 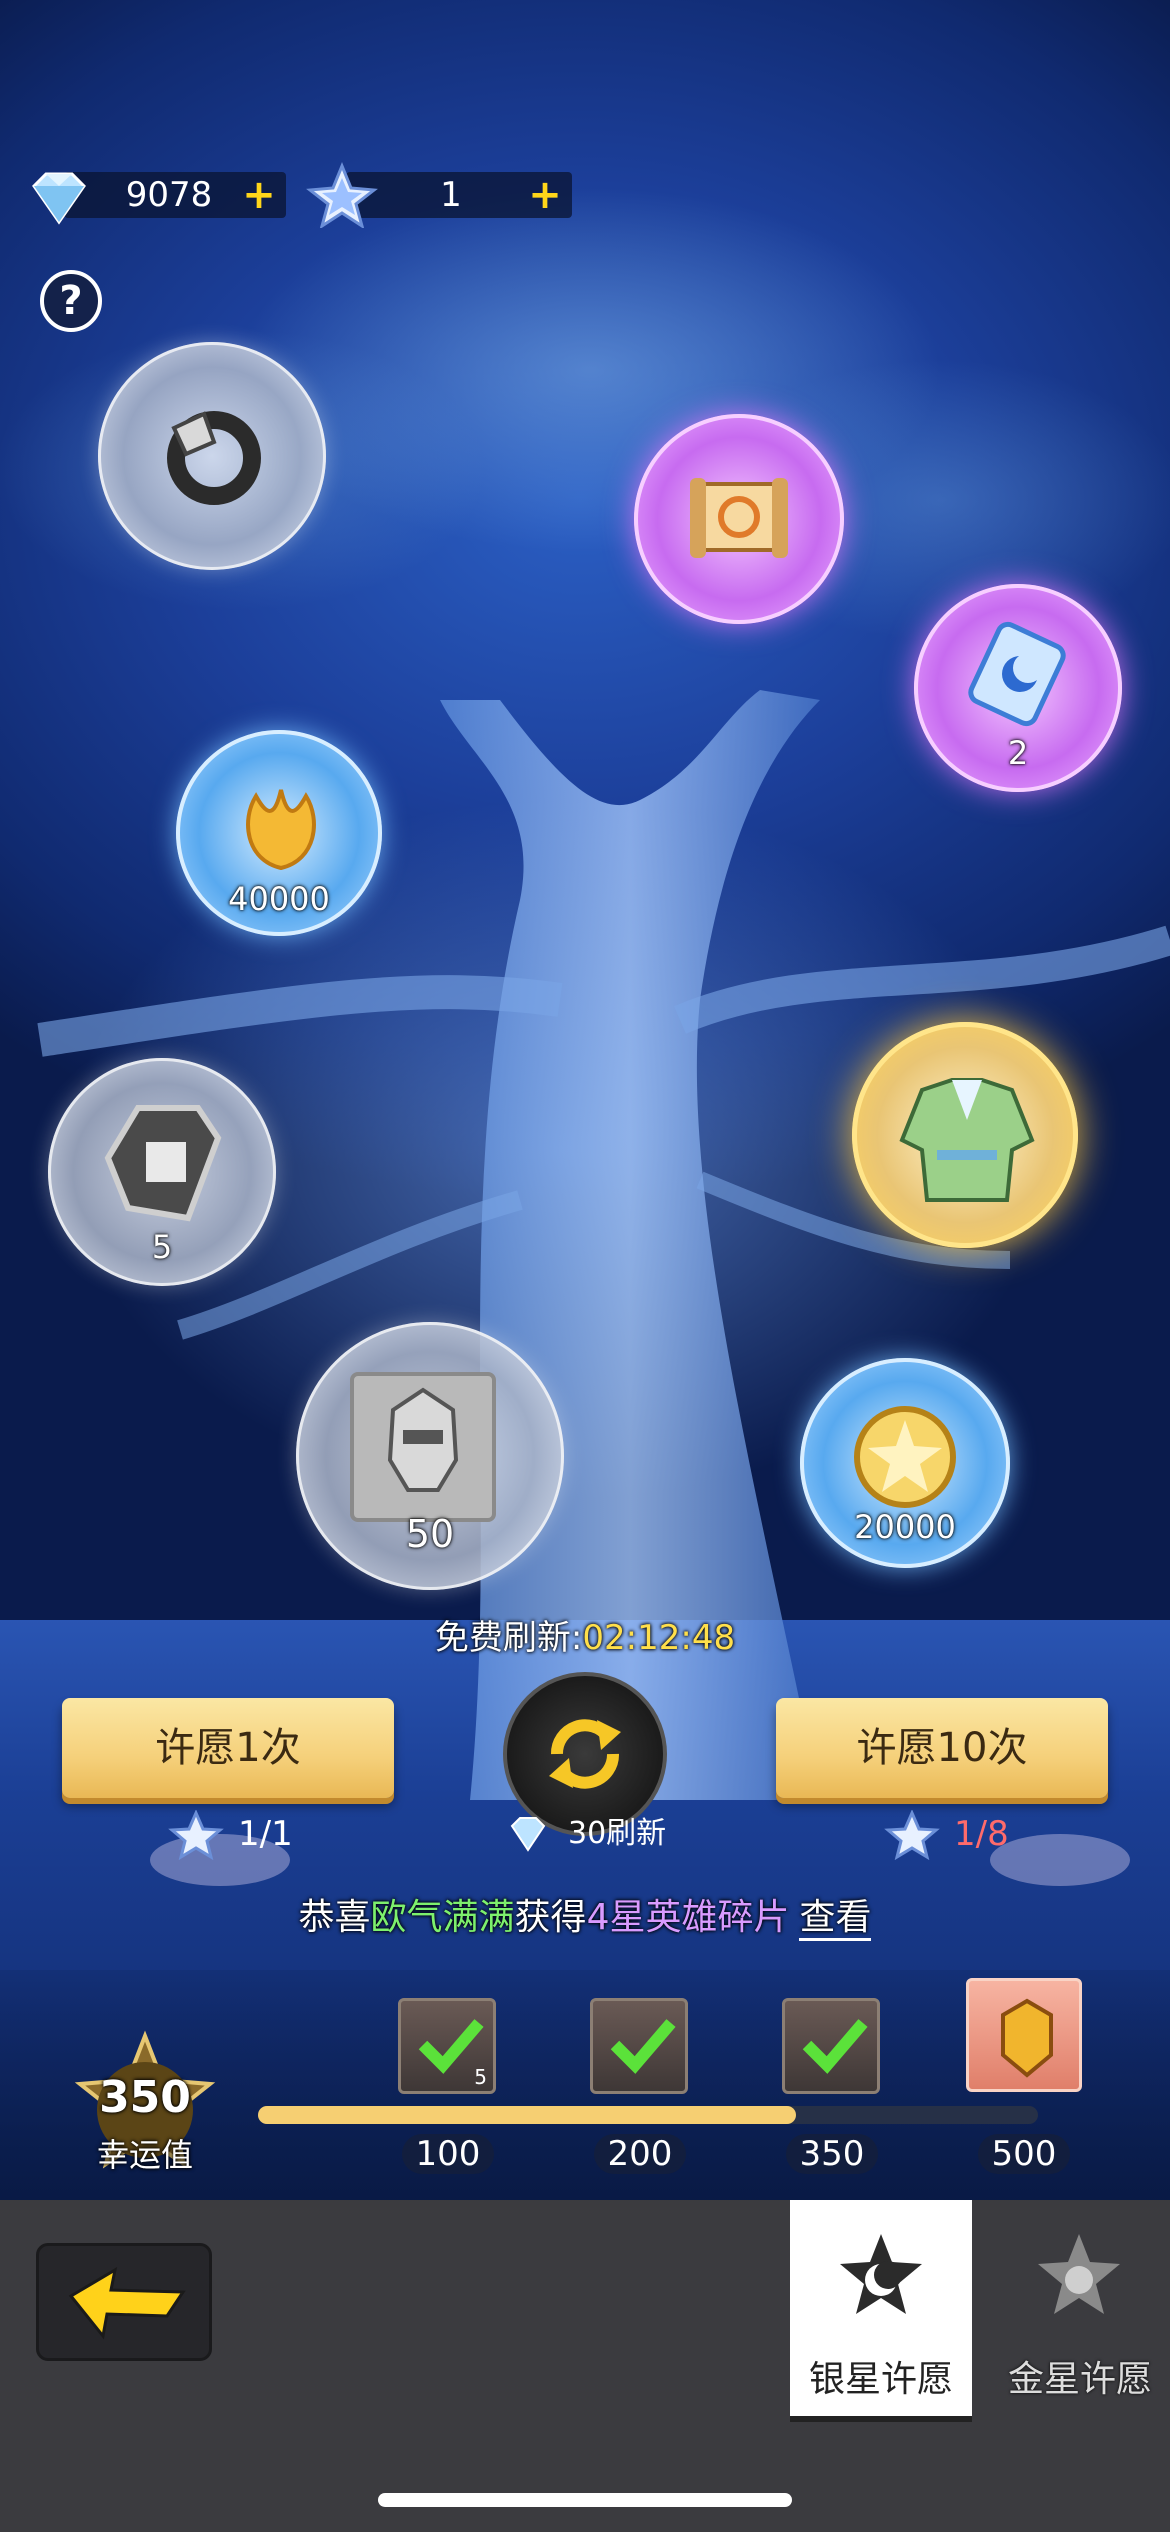 I want to click on refresh-icon, so click(x=585, y=1754).